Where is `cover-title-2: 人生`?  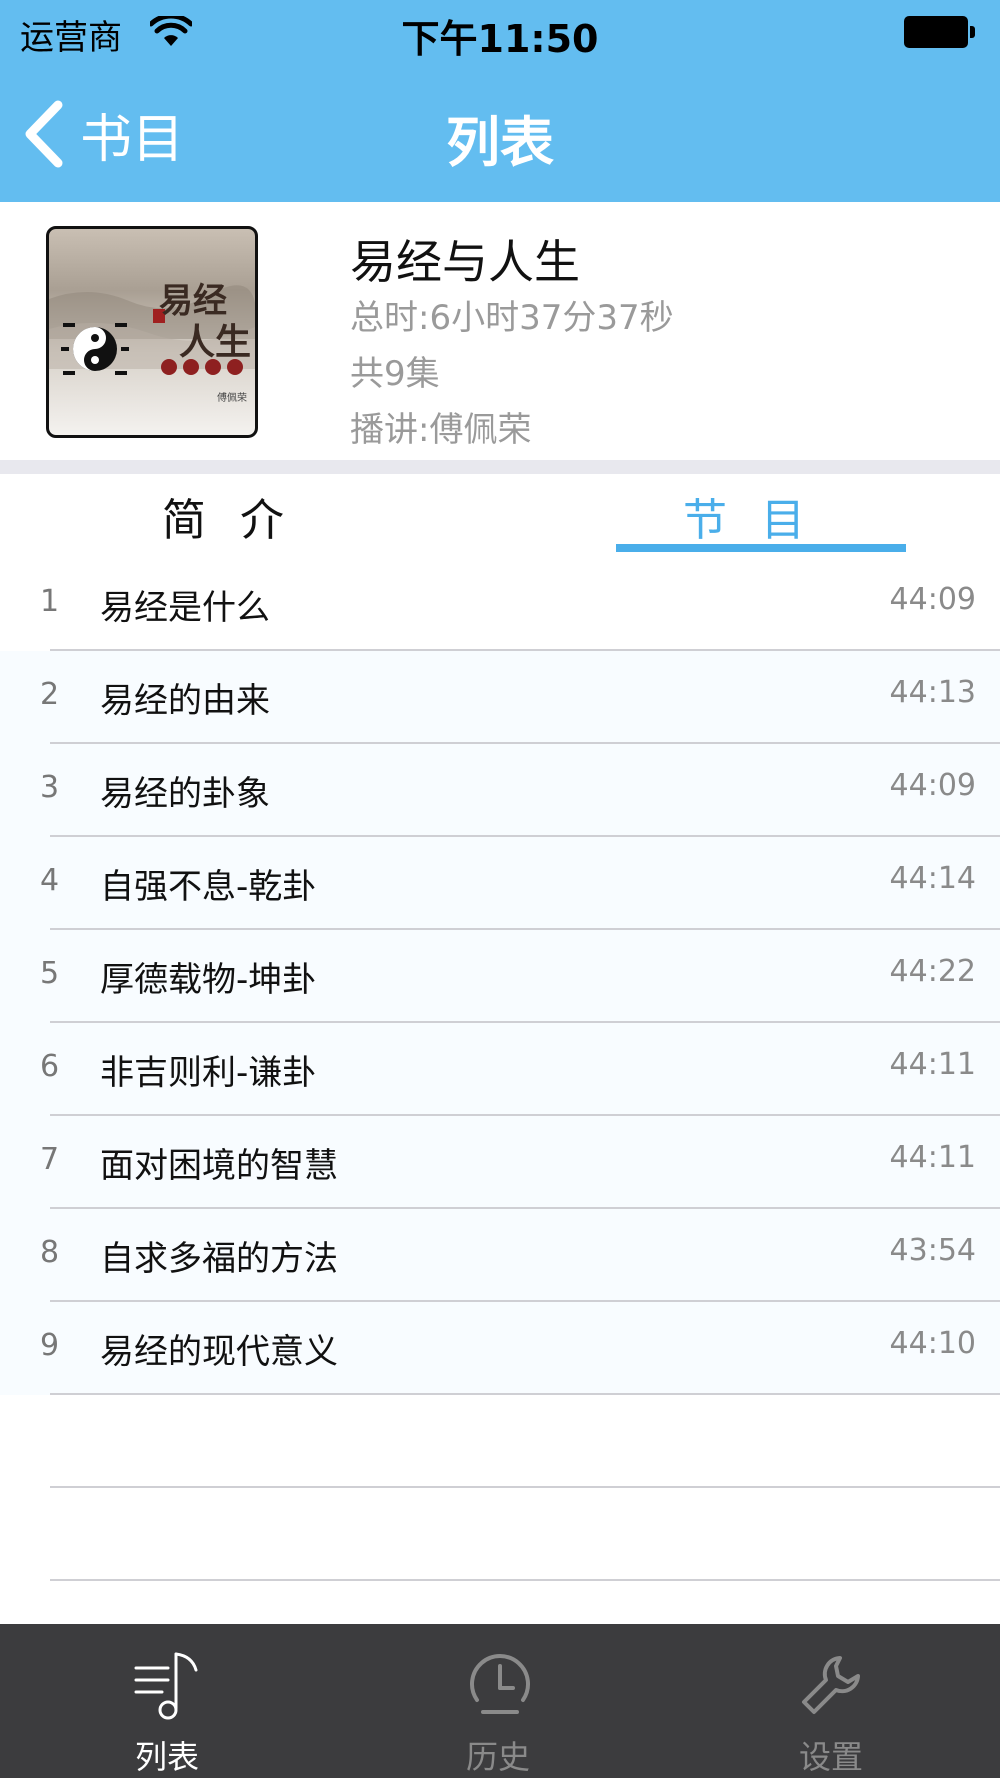 cover-title-2: 人生 is located at coordinates (215, 342).